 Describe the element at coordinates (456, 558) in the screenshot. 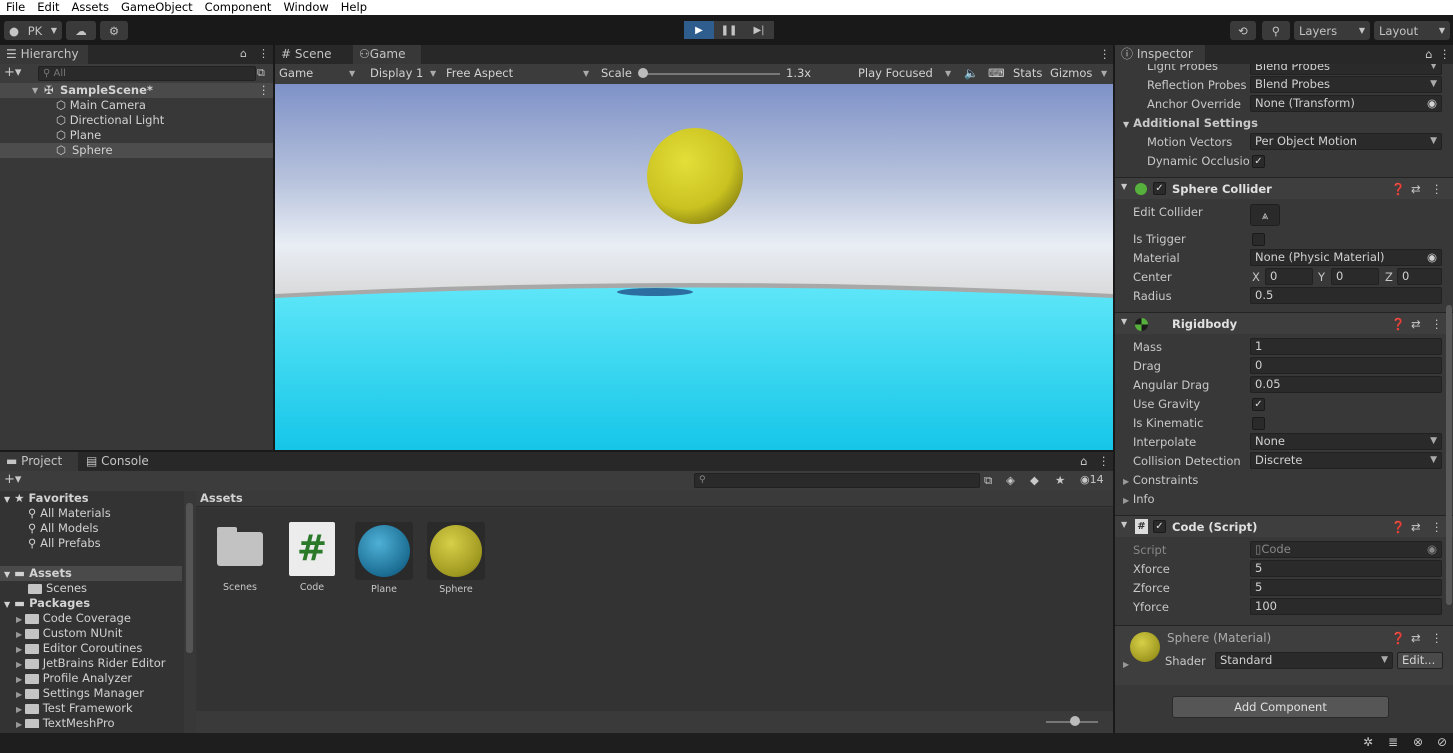

I see `asset-item: Sphere` at that location.